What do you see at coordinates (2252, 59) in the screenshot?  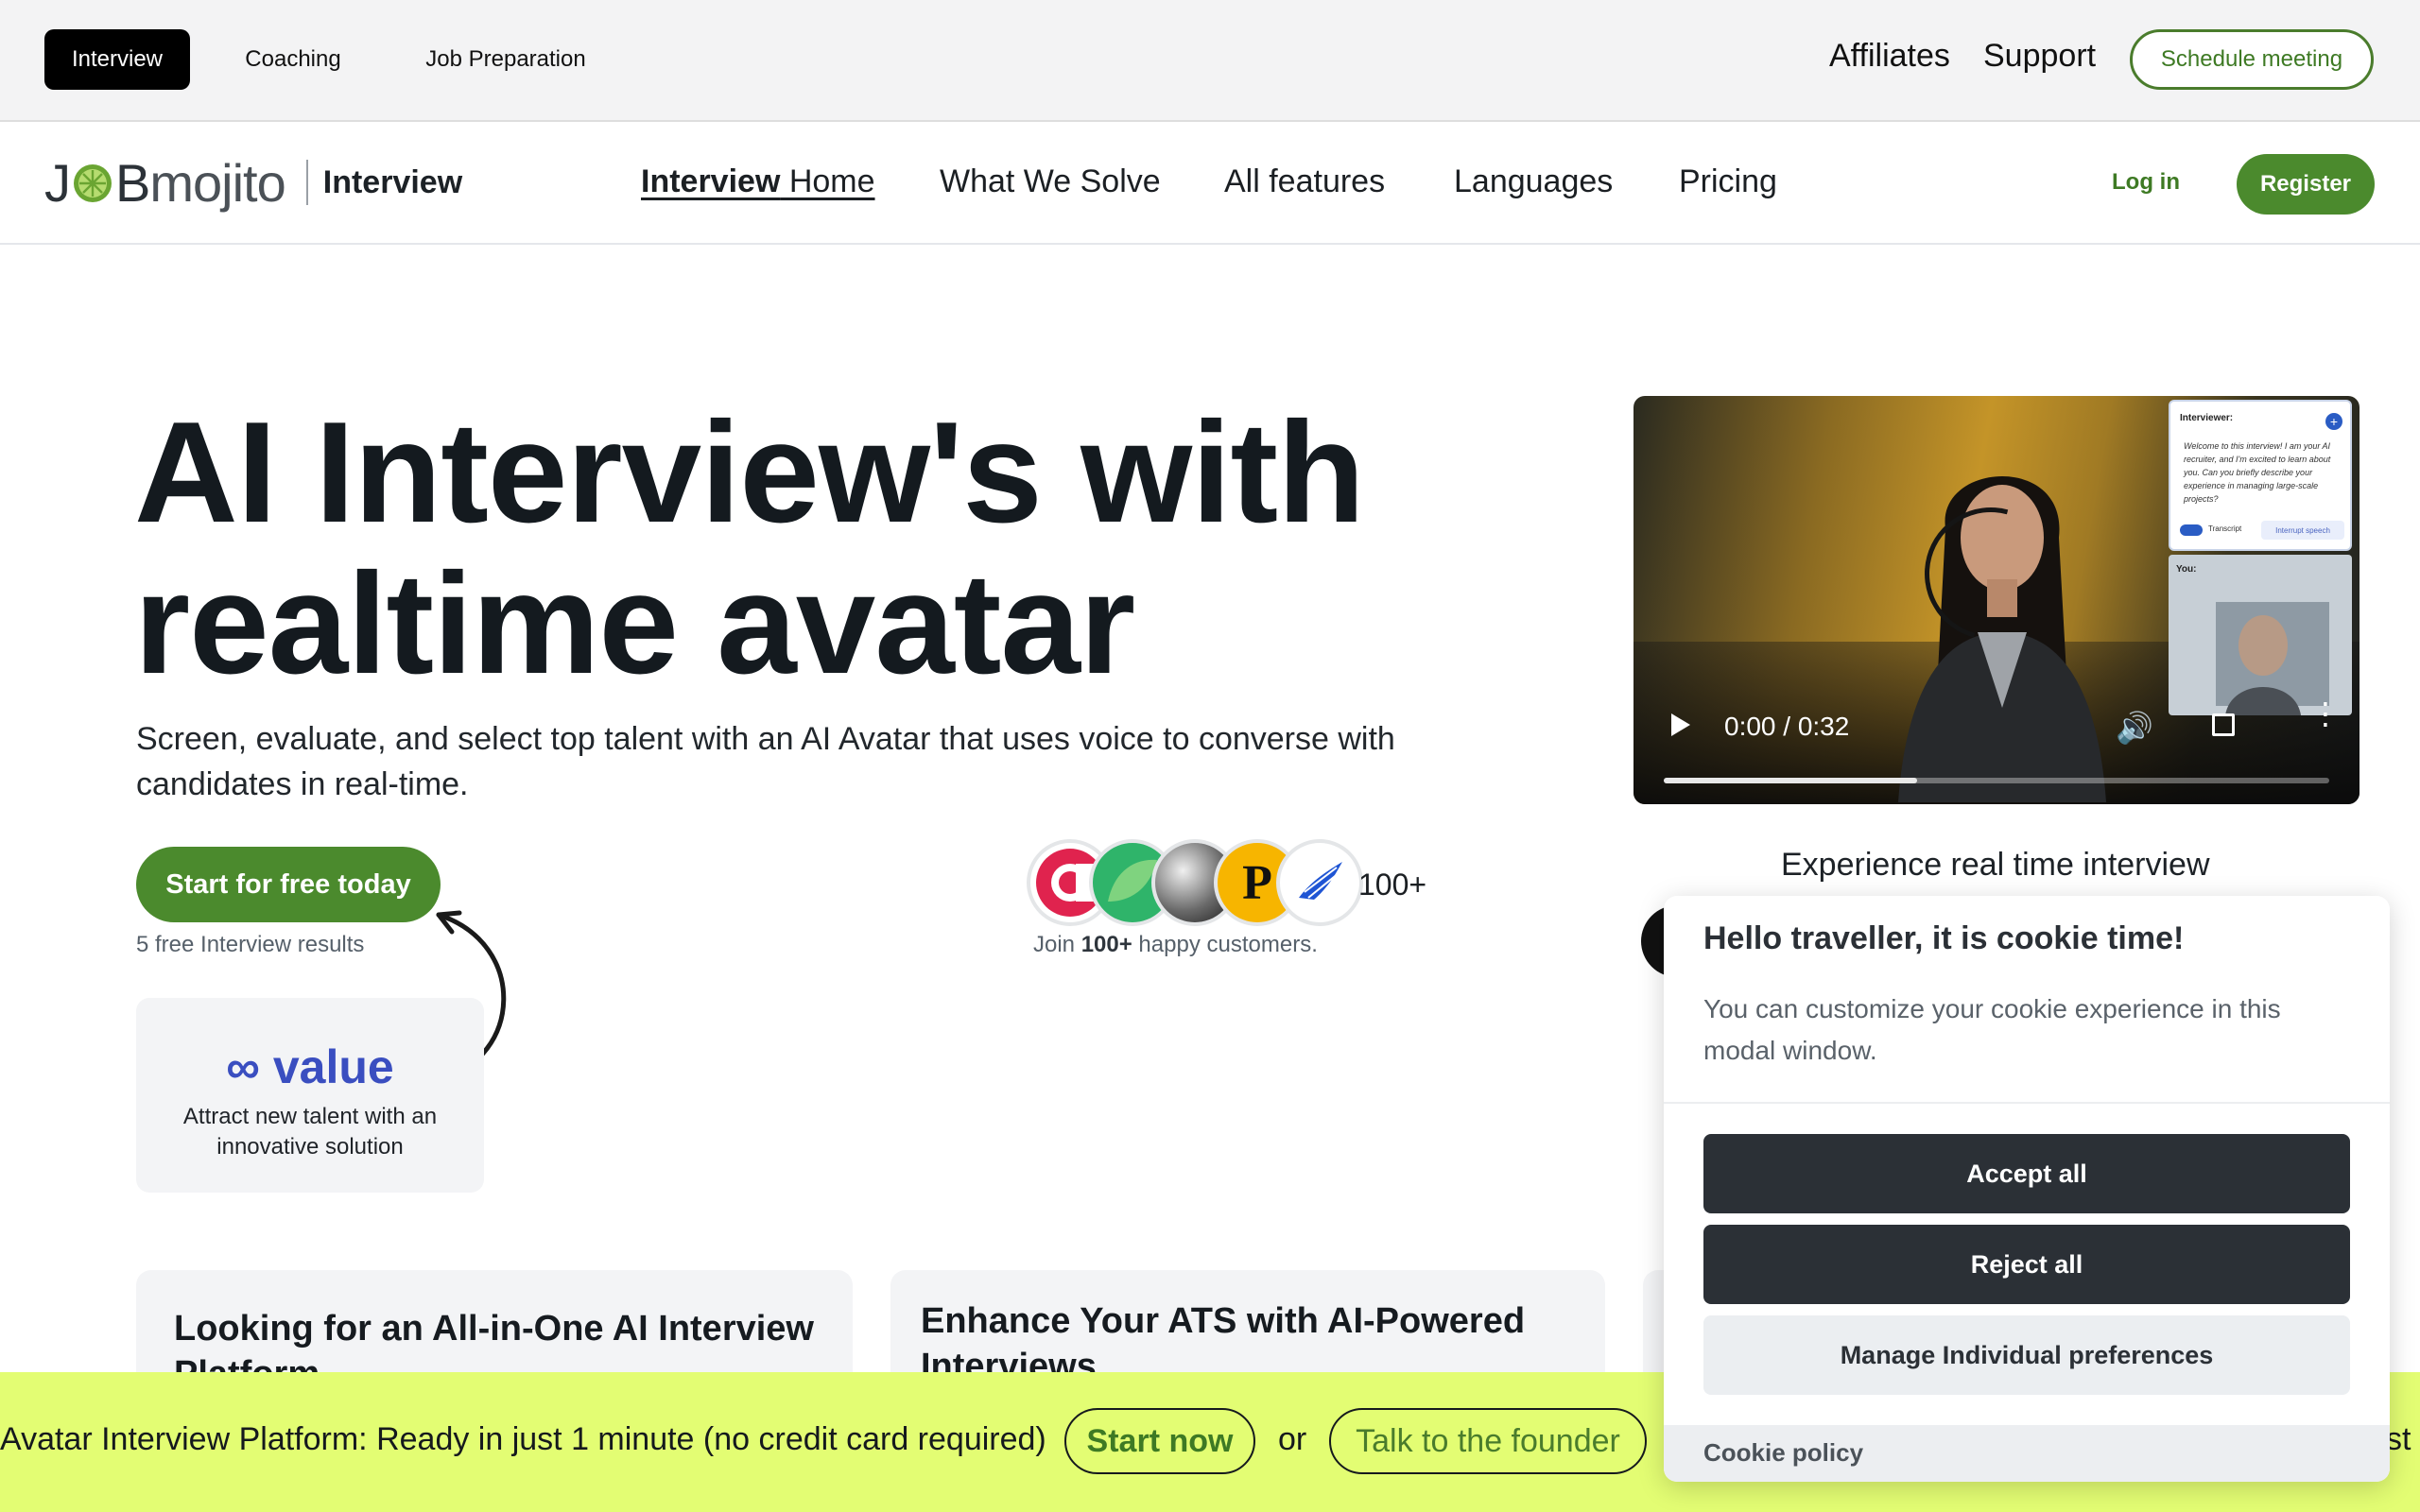 I see `schedule-meeting-button: Schedule meeting` at bounding box center [2252, 59].